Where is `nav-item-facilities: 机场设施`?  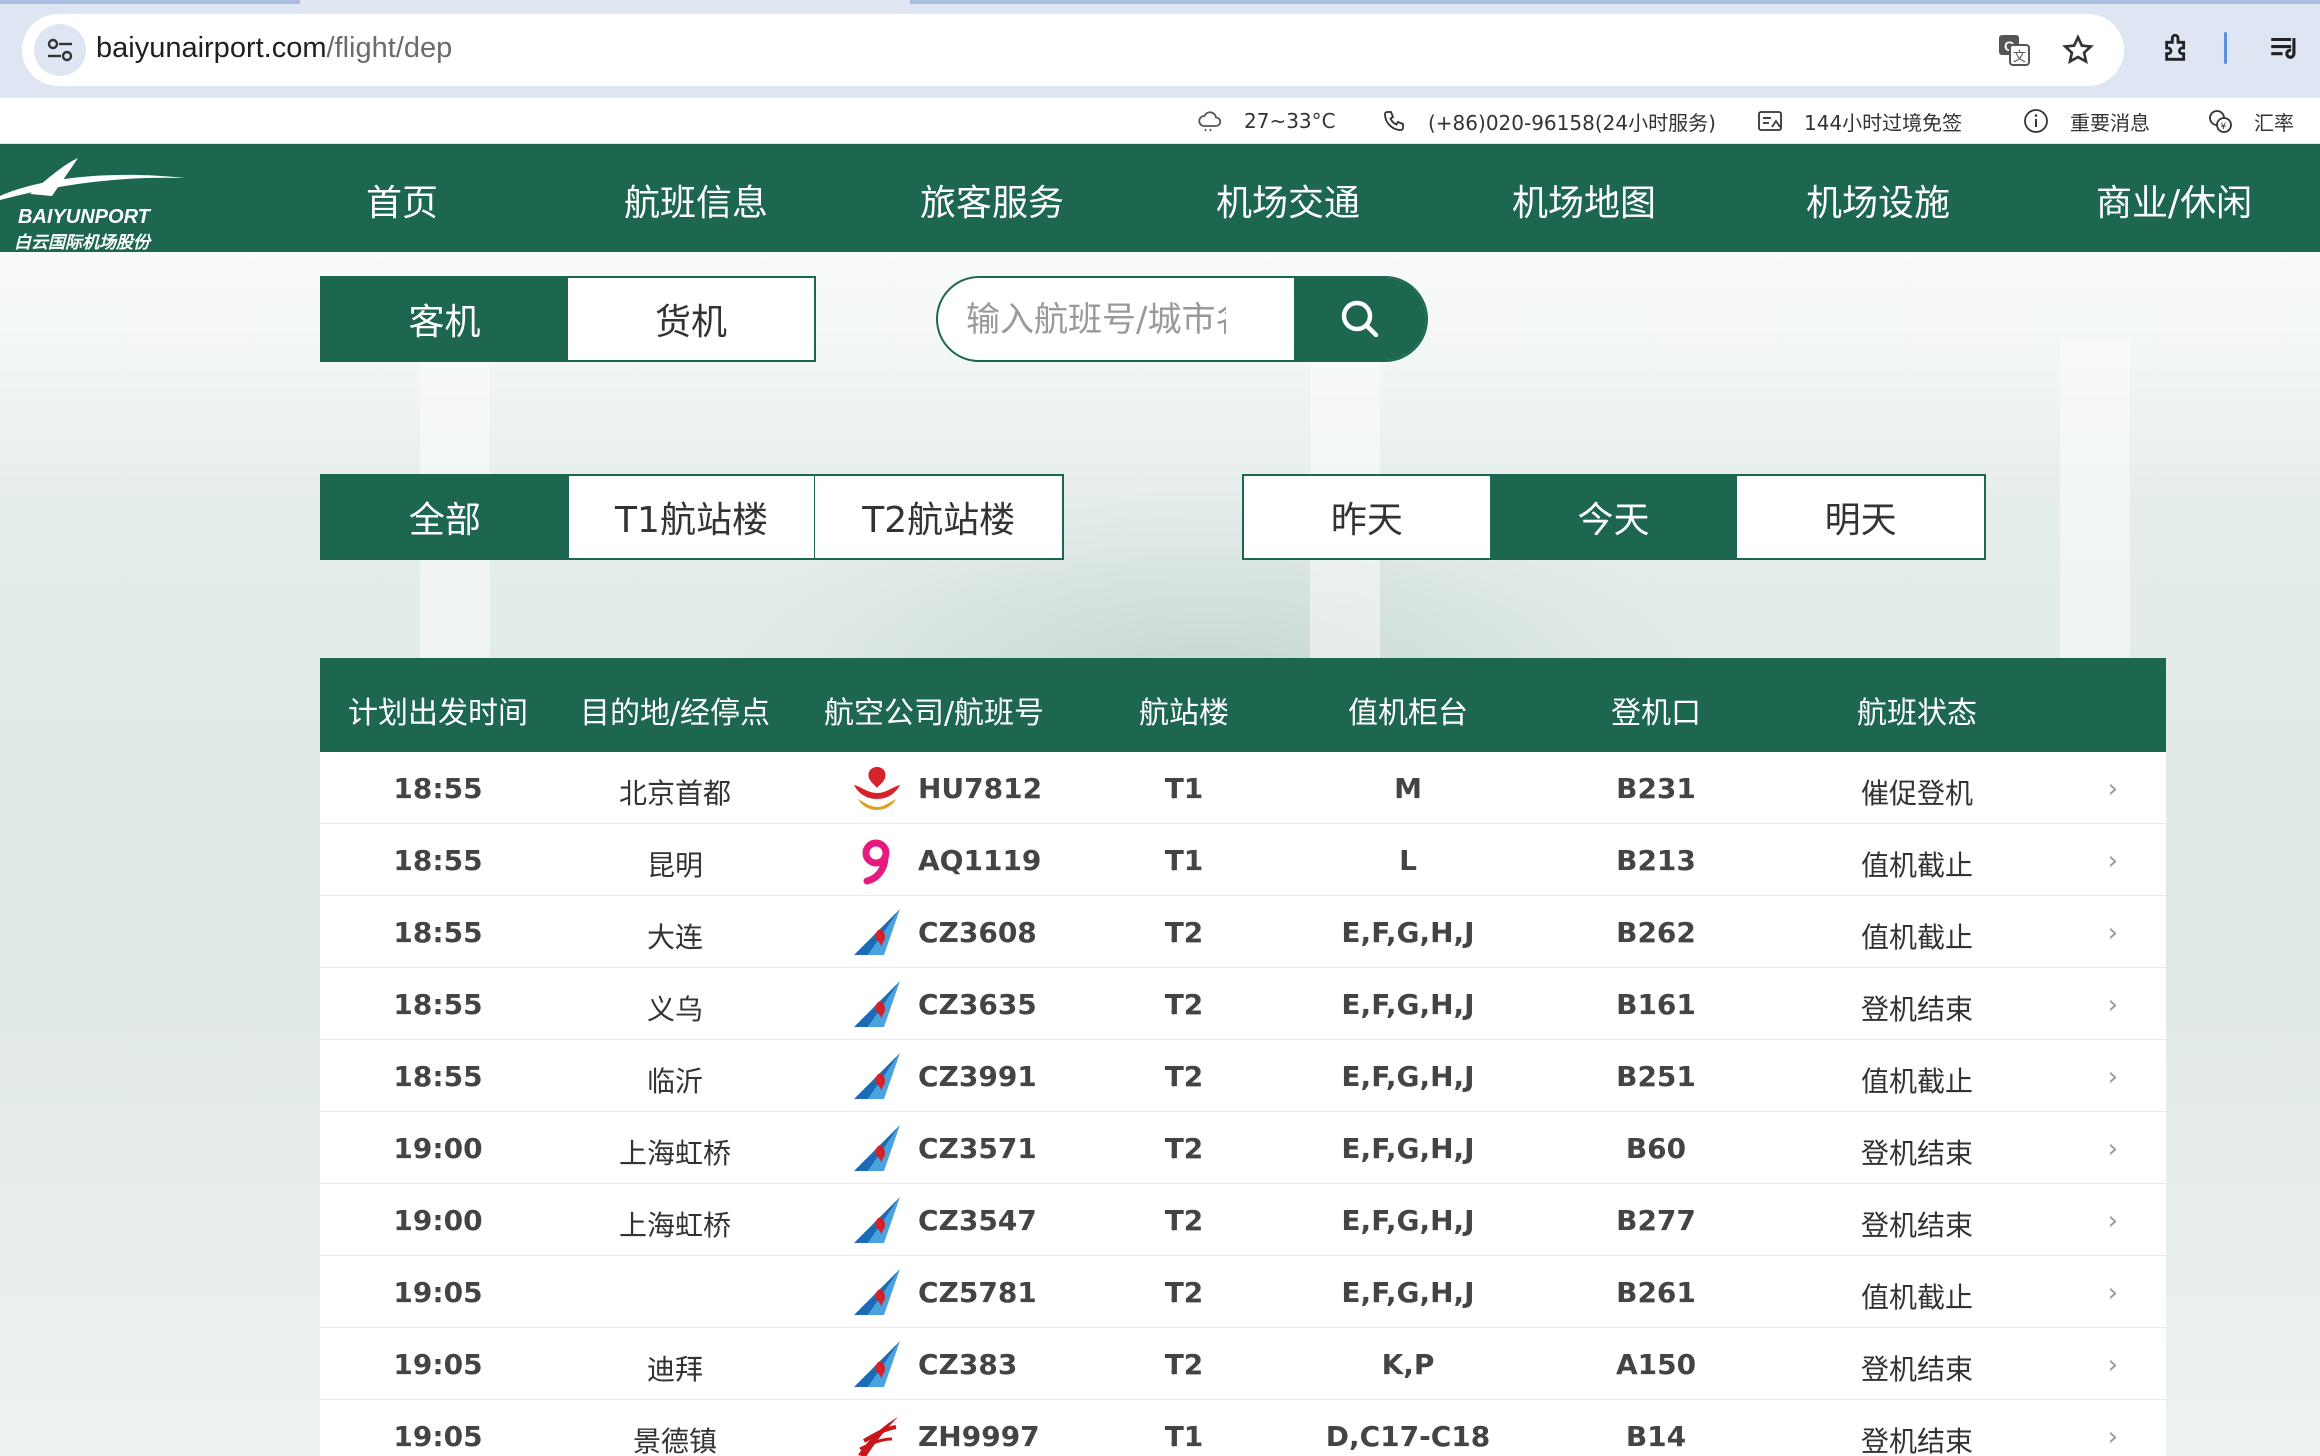
nav-item-facilities: 机场设施 is located at coordinates (1878, 200).